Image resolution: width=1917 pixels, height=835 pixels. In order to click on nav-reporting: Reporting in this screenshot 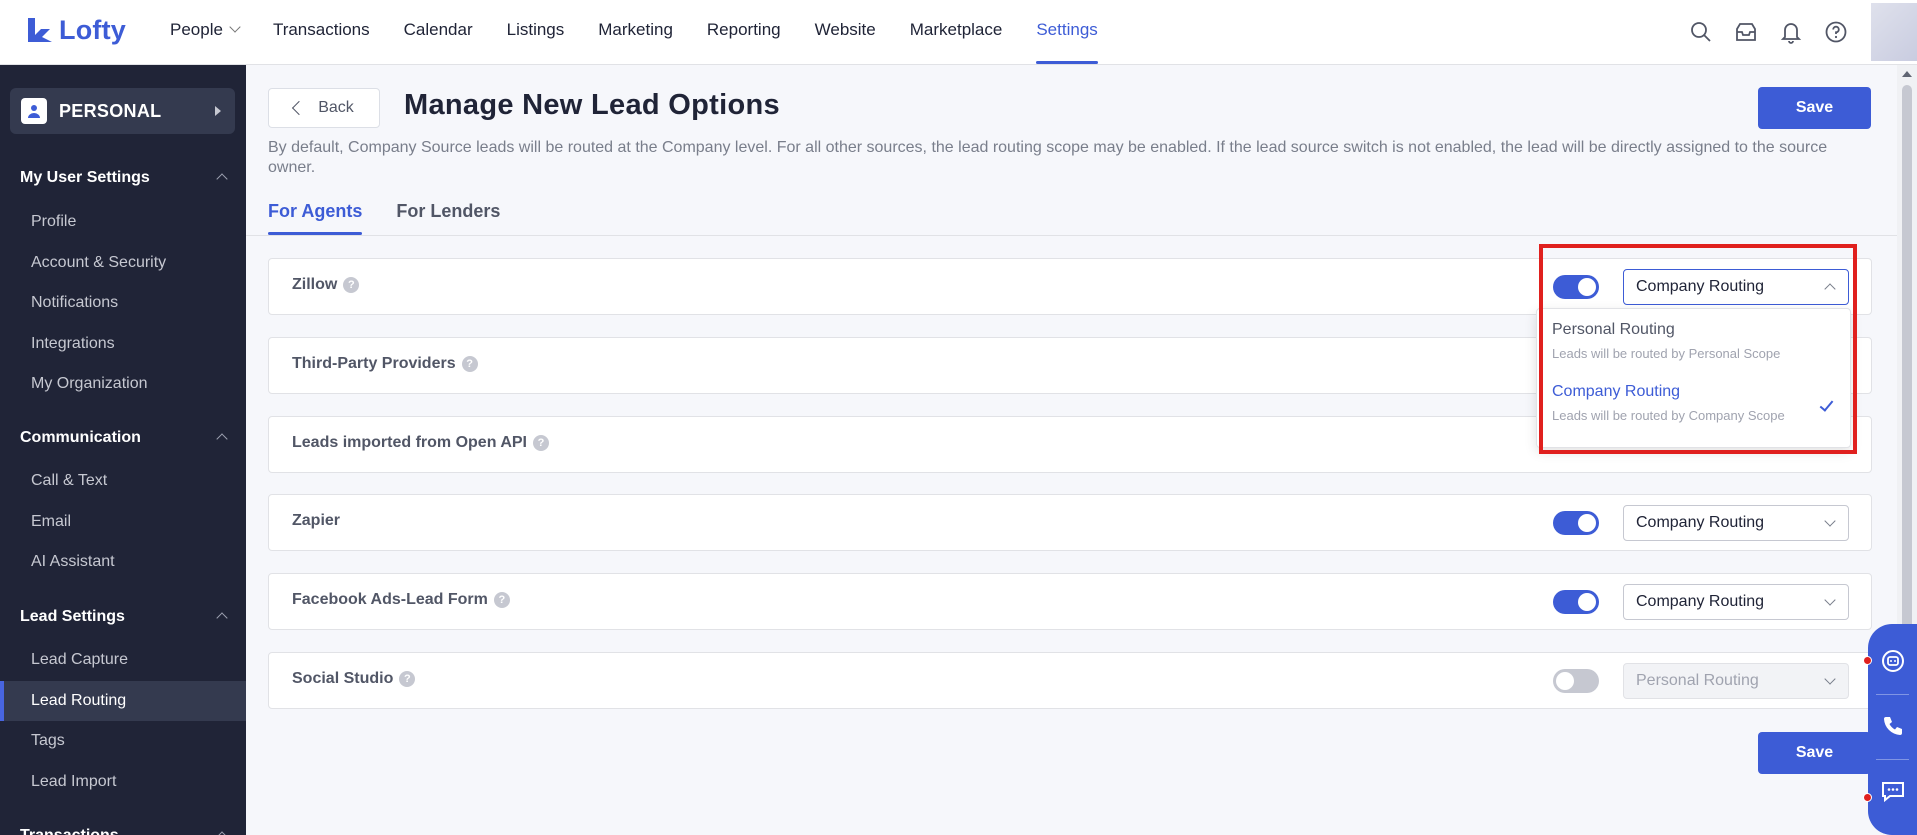, I will do `click(744, 32)`.